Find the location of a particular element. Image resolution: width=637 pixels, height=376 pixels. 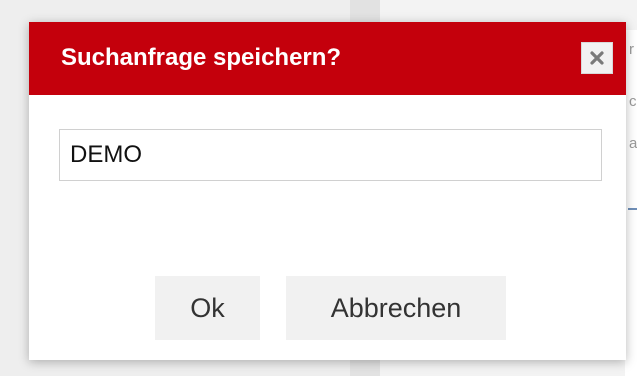

background-text-fragment: a is located at coordinates (633, 143).